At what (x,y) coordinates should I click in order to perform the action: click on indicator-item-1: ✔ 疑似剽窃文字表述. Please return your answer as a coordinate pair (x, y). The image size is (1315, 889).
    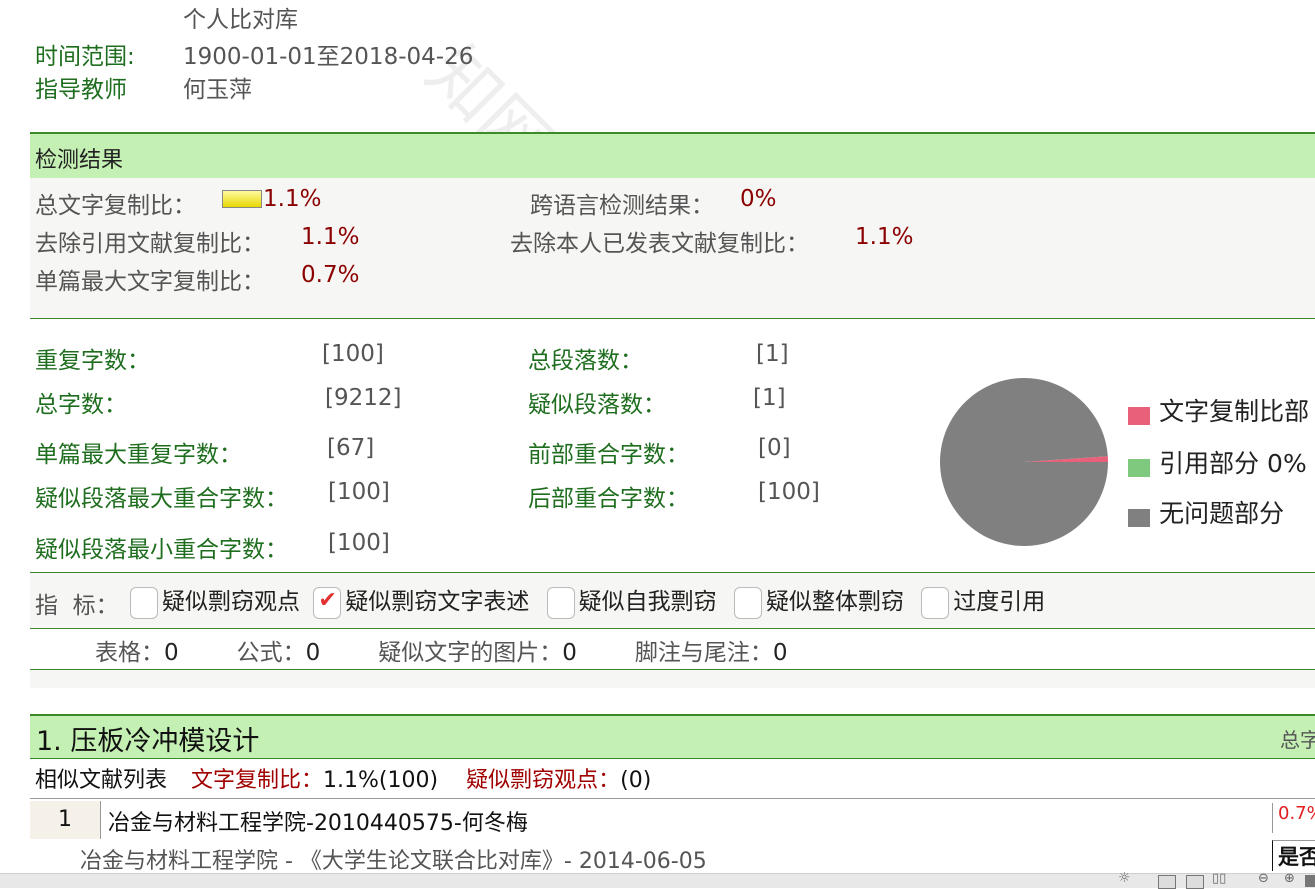
    Looking at the image, I should click on (421, 602).